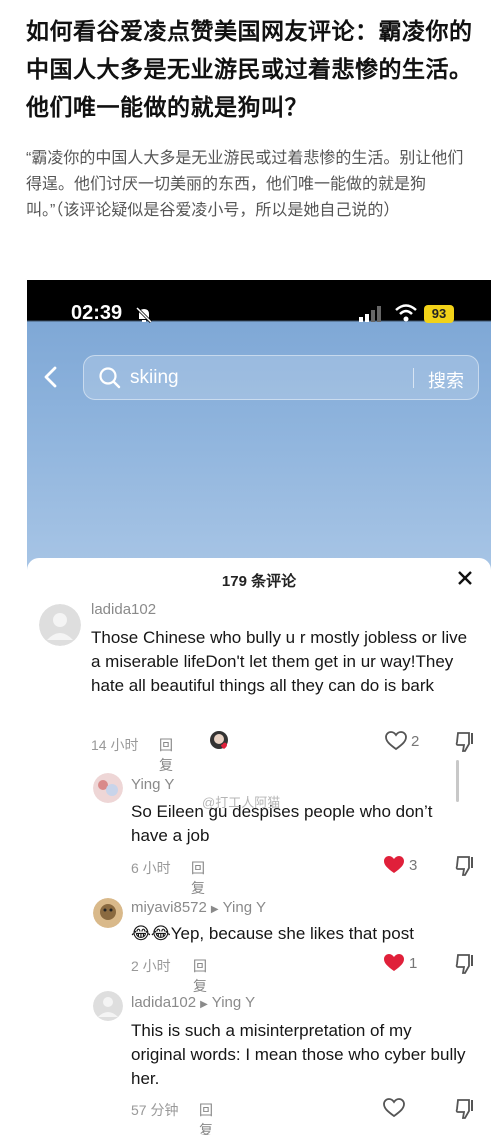 The width and height of the screenshot is (491, 1135). What do you see at coordinates (281, 377) in the screenshot?
I see `search-box: skiing 搜索` at bounding box center [281, 377].